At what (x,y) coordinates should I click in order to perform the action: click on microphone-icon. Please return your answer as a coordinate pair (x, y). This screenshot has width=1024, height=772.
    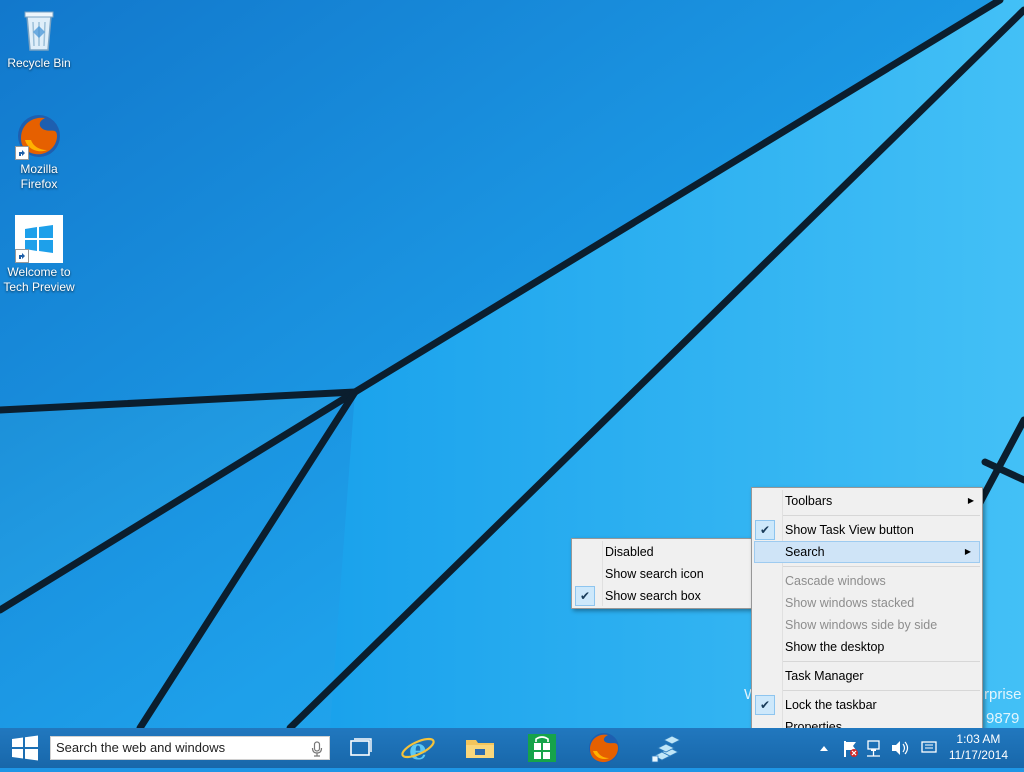
    Looking at the image, I should click on (317, 749).